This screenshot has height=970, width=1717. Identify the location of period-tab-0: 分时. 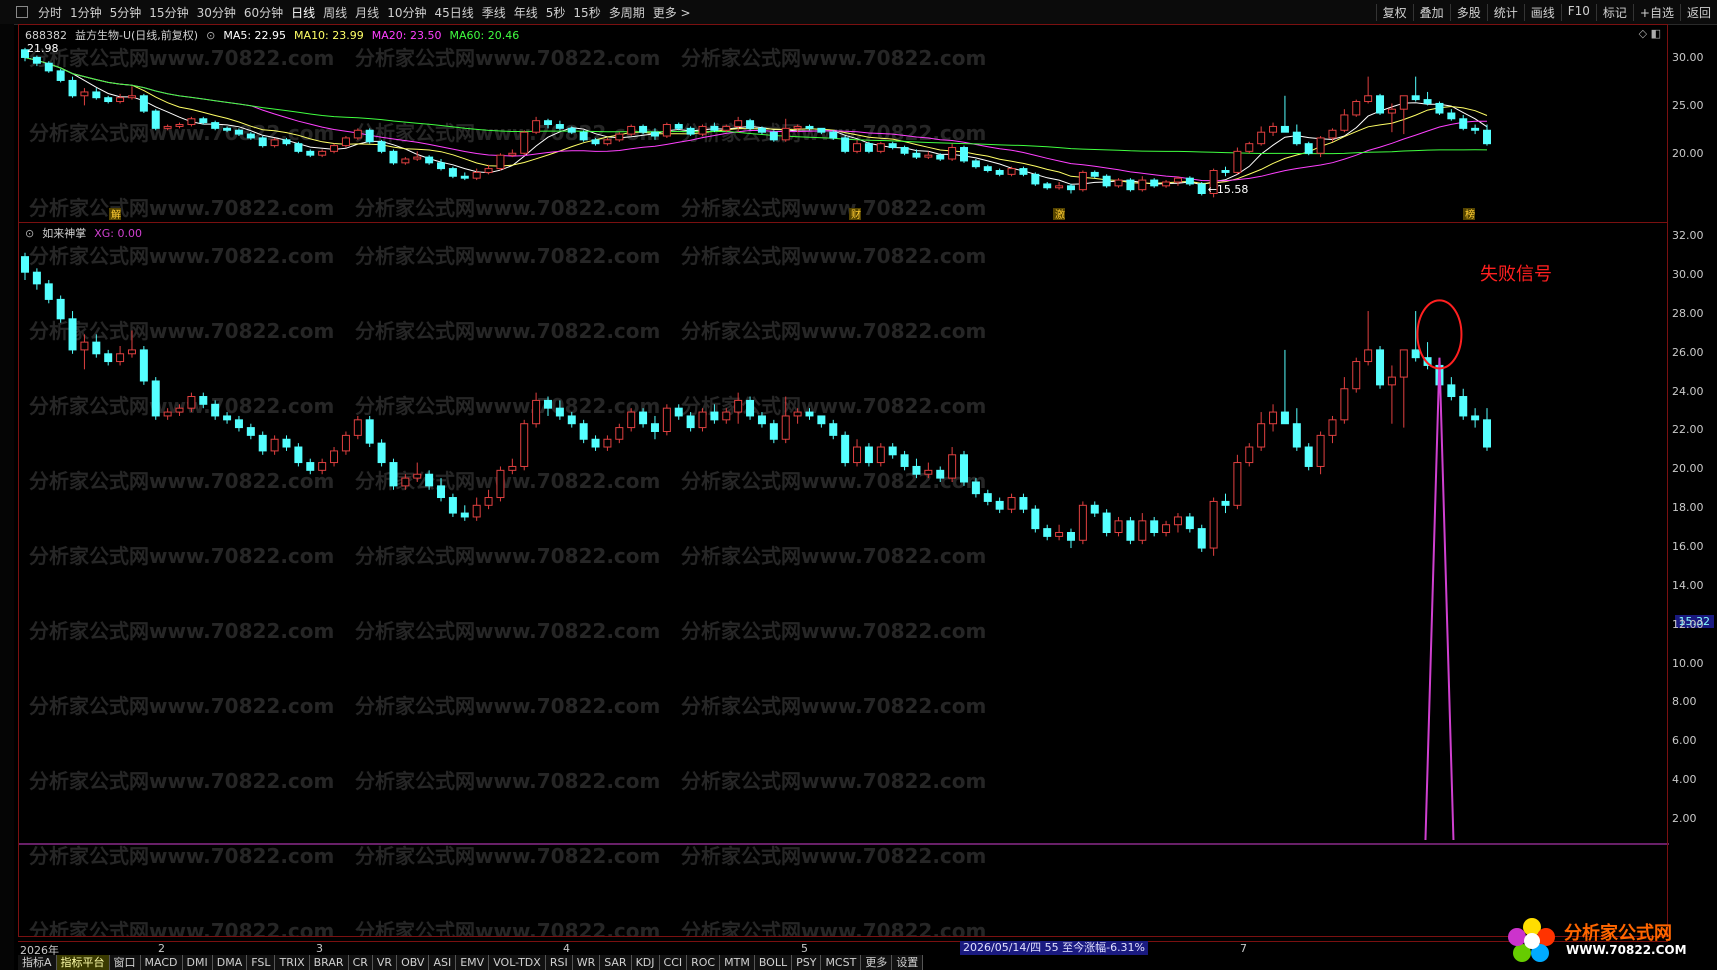
(50, 12).